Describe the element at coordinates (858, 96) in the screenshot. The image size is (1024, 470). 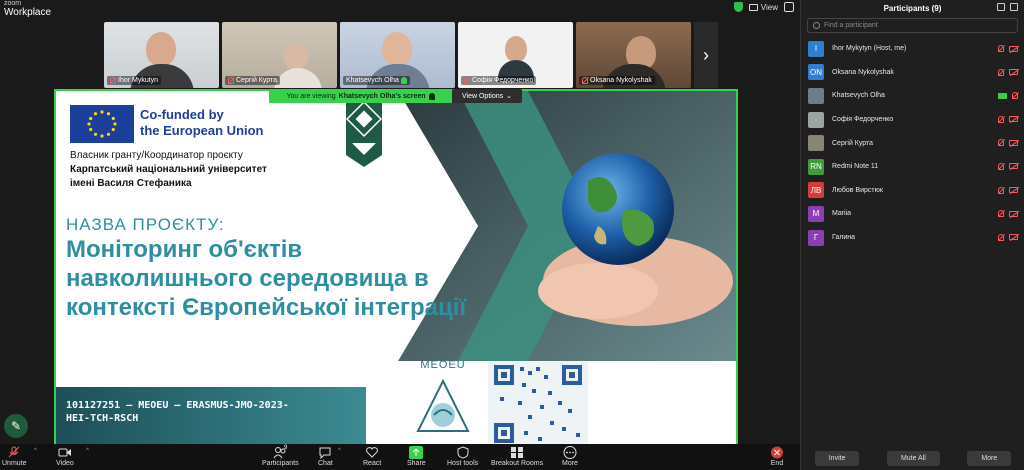
I see `participant-name: Khatsevych Olha` at that location.